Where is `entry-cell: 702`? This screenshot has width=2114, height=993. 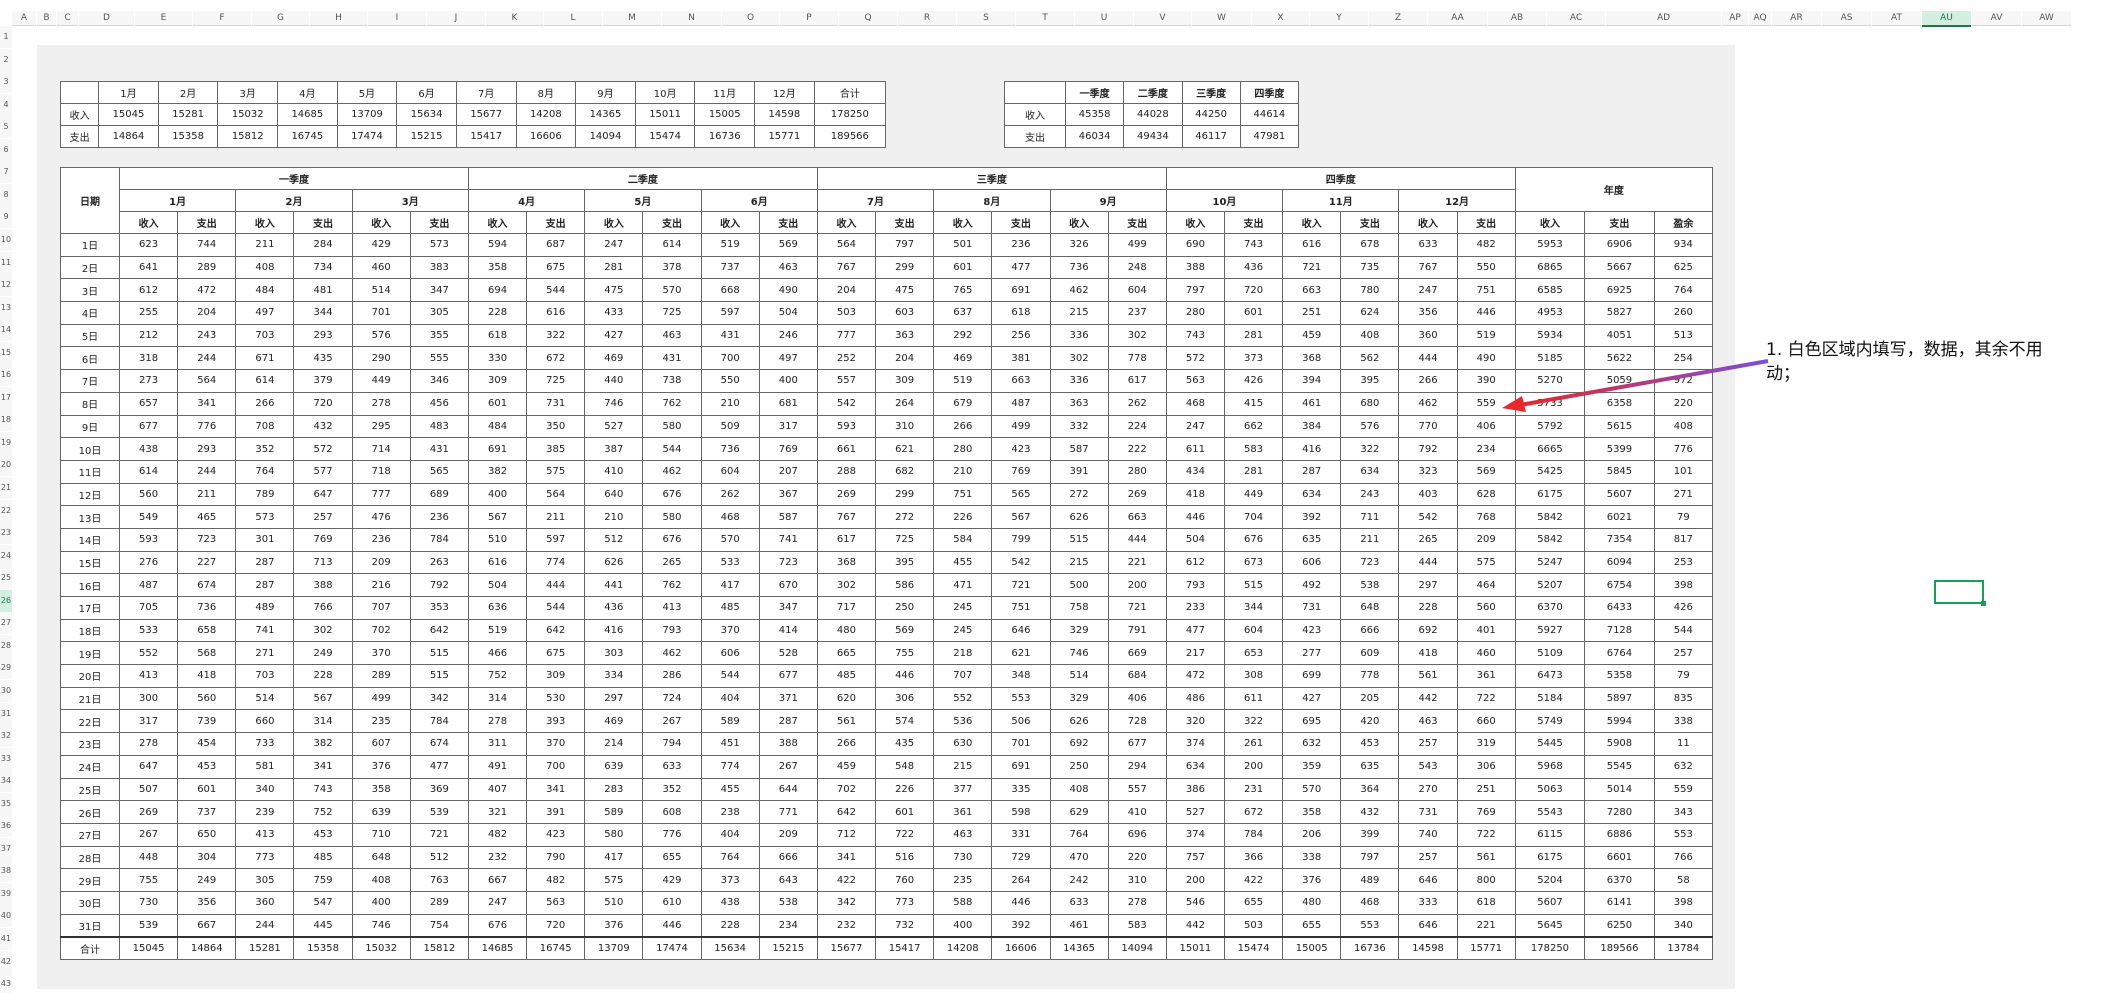
entry-cell: 702 is located at coordinates (381, 630).